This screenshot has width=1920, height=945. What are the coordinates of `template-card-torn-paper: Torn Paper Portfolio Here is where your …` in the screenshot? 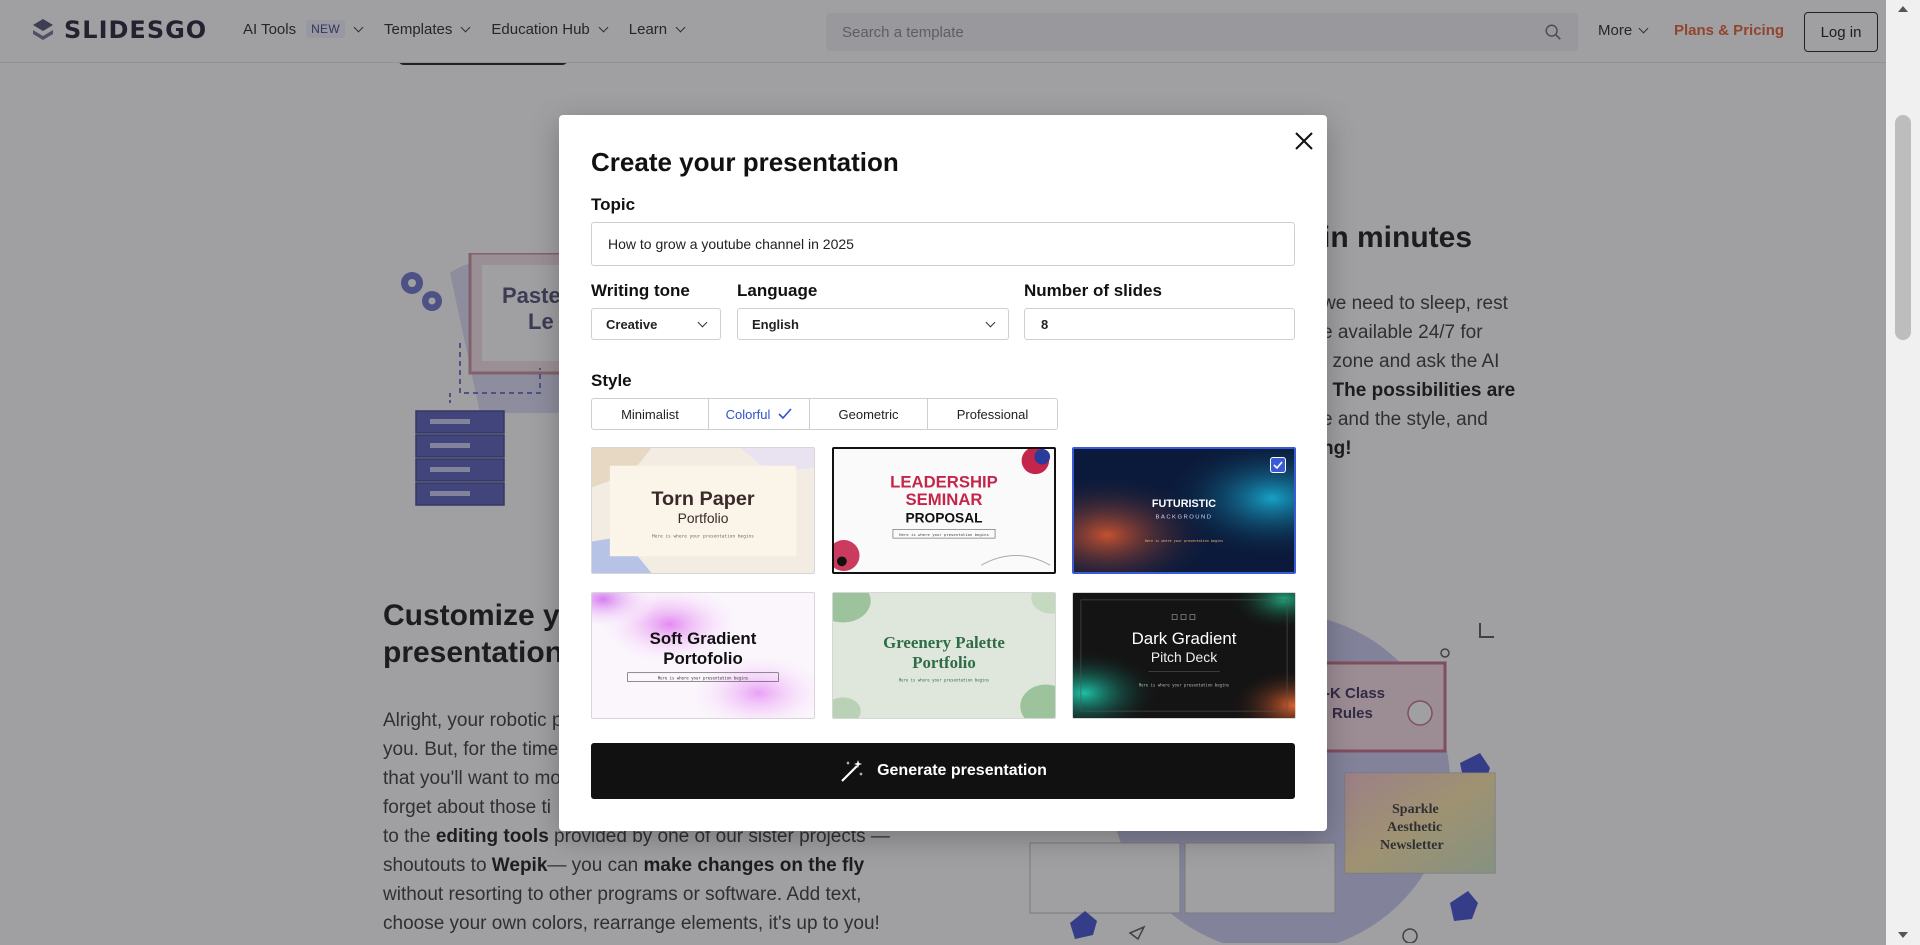 It's located at (703, 510).